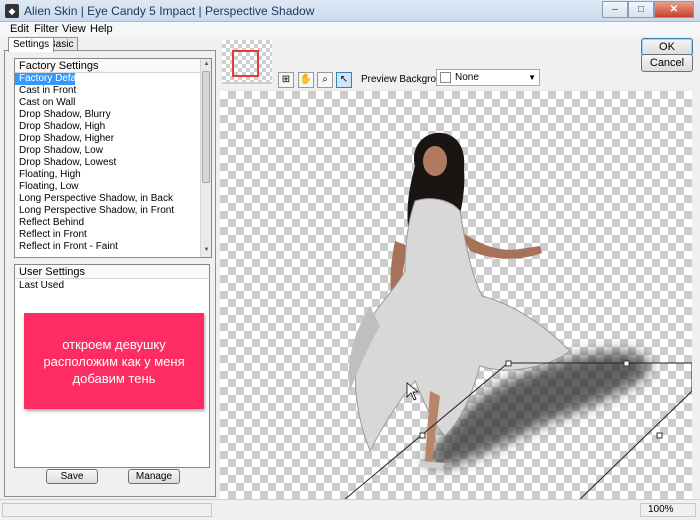  I want to click on menu-filter: Filter, so click(46, 29).